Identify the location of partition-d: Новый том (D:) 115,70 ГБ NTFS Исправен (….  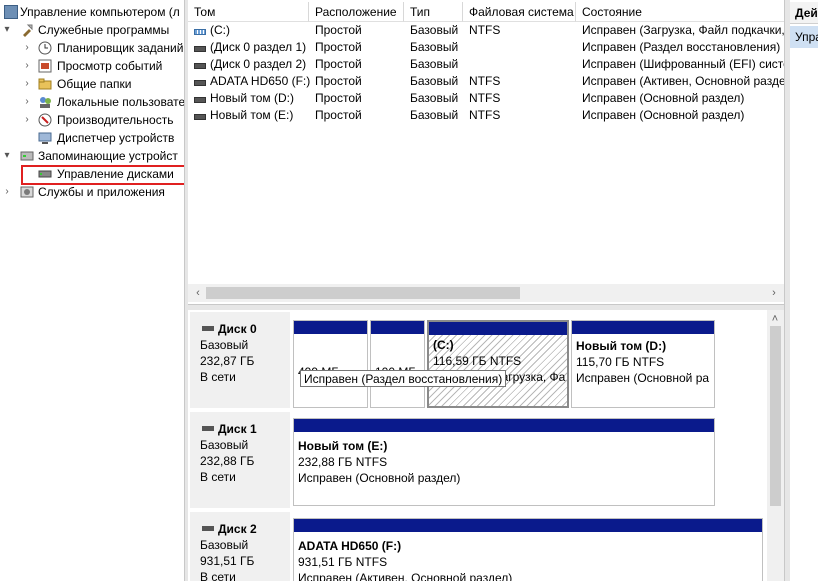
(643, 364).